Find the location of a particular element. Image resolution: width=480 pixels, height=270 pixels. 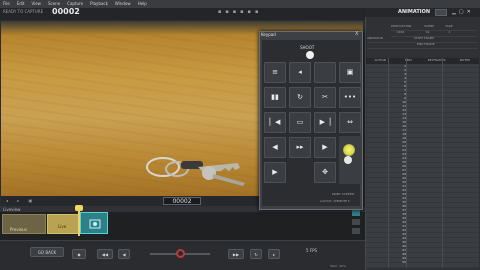

step-back-button: ◀◀ is located at coordinates (105, 254).